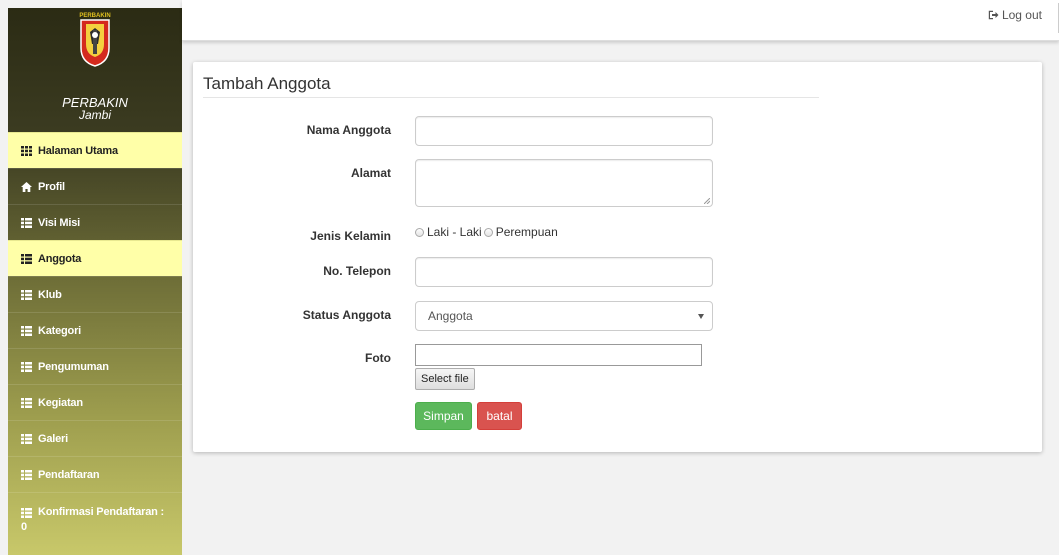 This screenshot has width=1059, height=555. What do you see at coordinates (69, 474) in the screenshot?
I see `sidebar-item-label: Pendaftaran` at bounding box center [69, 474].